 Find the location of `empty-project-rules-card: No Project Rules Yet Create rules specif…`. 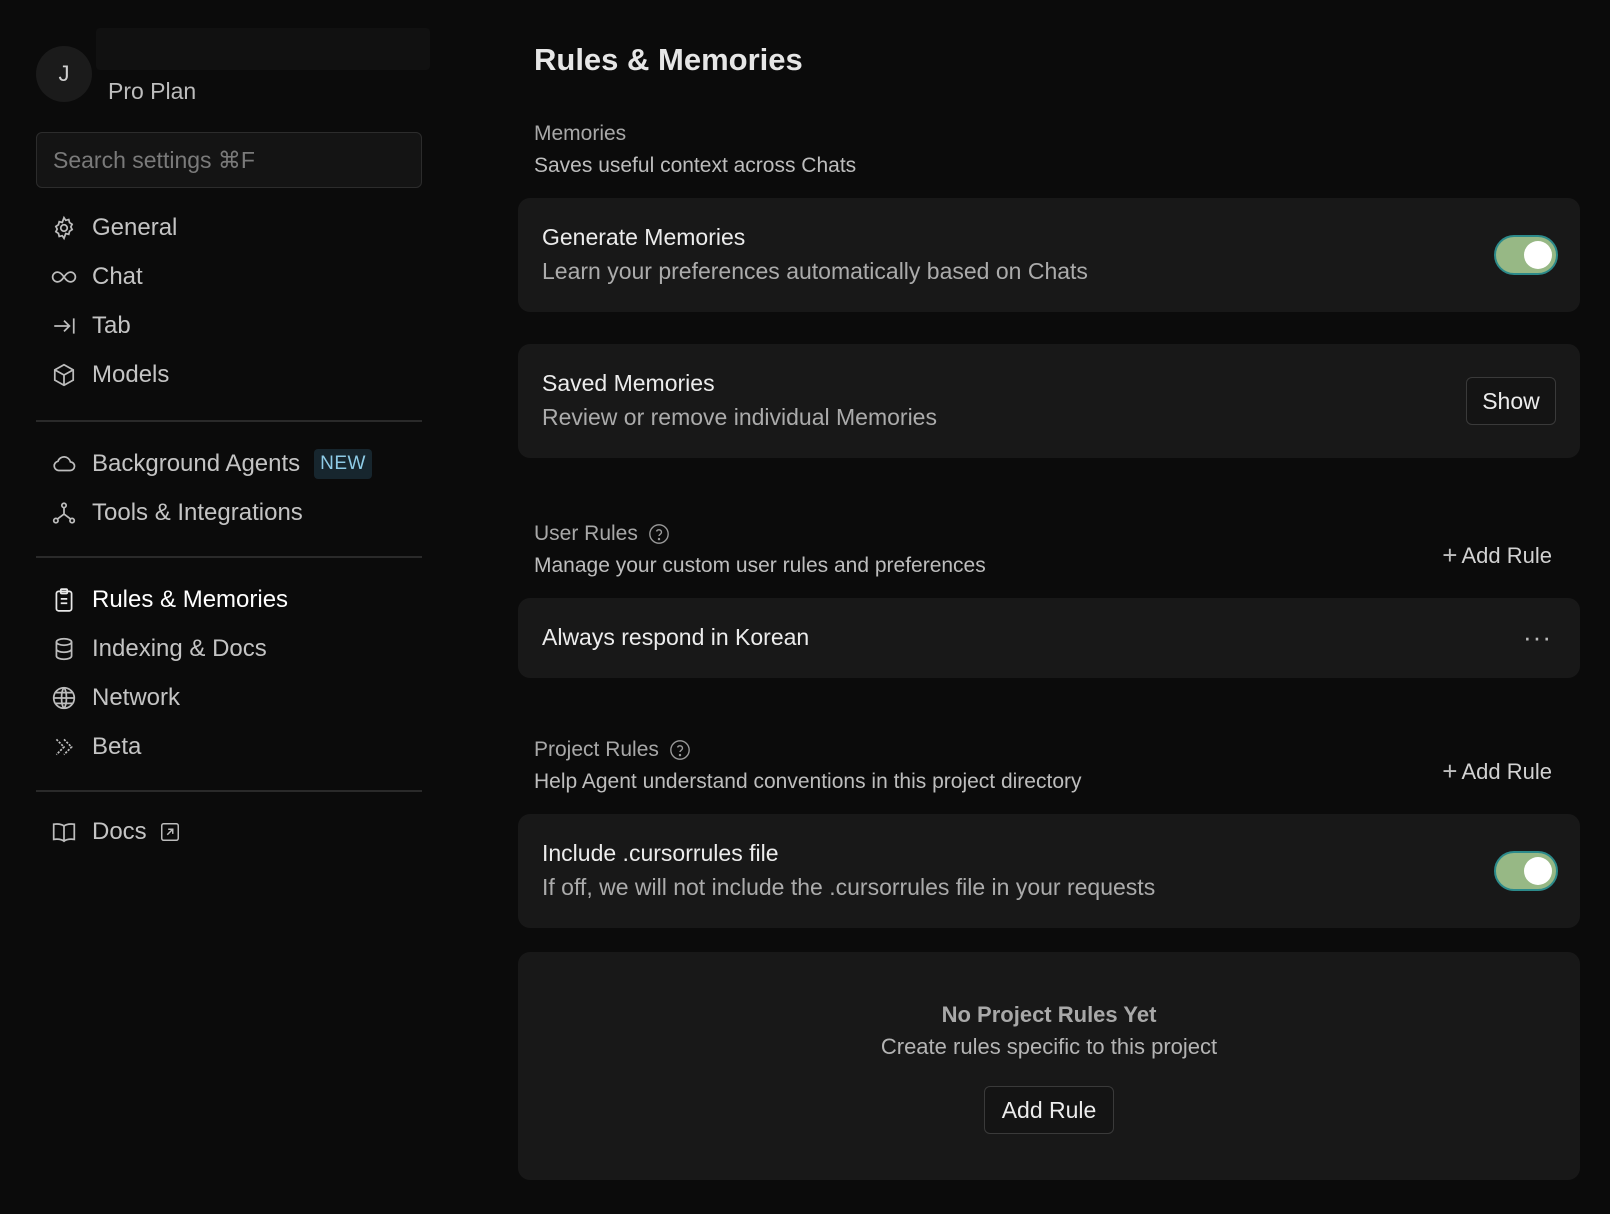

empty-project-rules-card: No Project Rules Yet Create rules specif… is located at coordinates (1049, 1066).